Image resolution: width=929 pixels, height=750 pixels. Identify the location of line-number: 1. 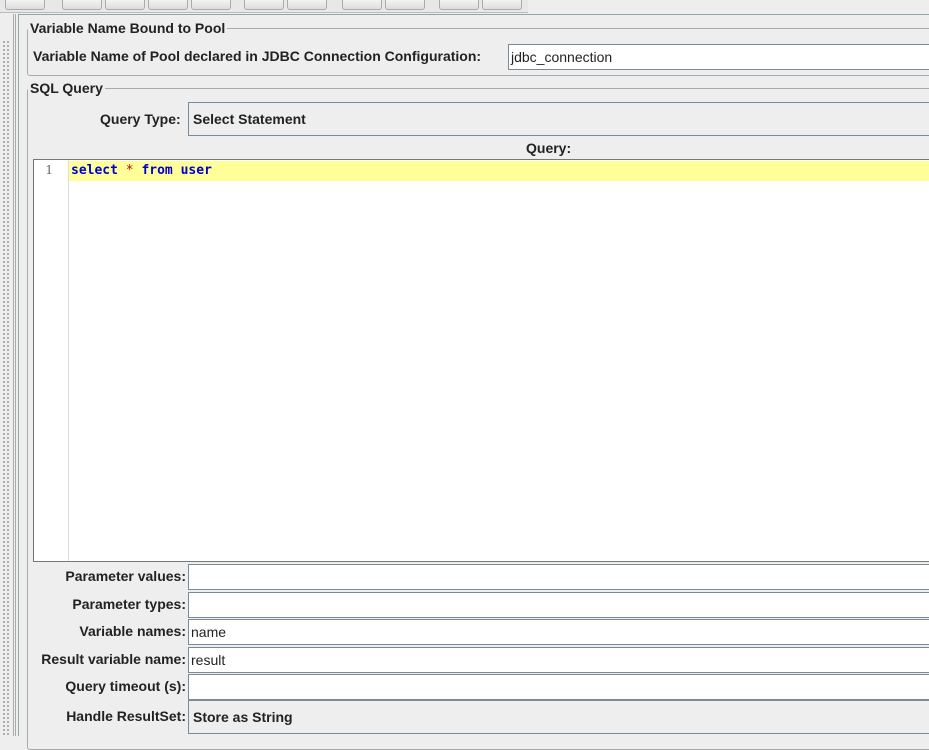
(49, 170).